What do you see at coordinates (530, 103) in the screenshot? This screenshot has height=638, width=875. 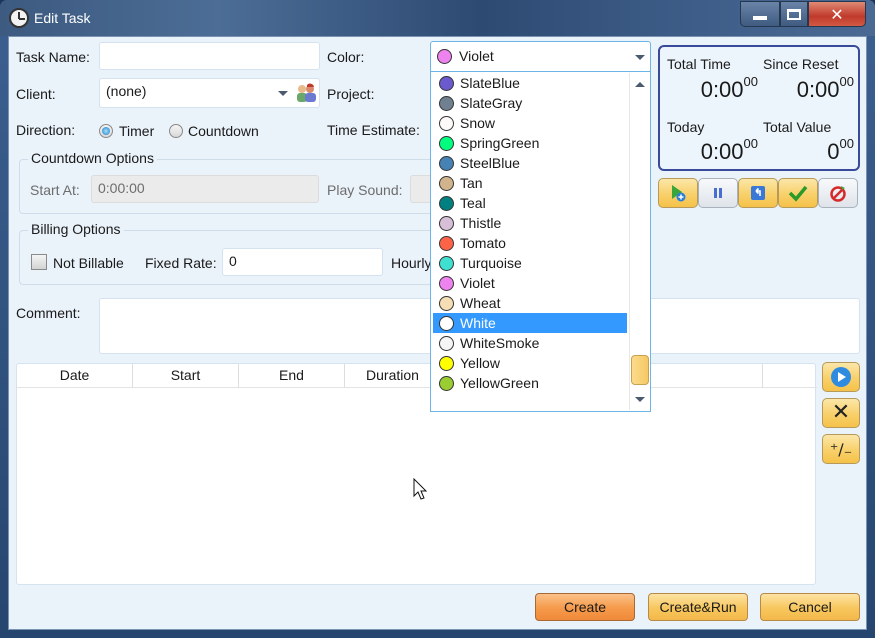 I see `color-option-slategray: SlateGray` at bounding box center [530, 103].